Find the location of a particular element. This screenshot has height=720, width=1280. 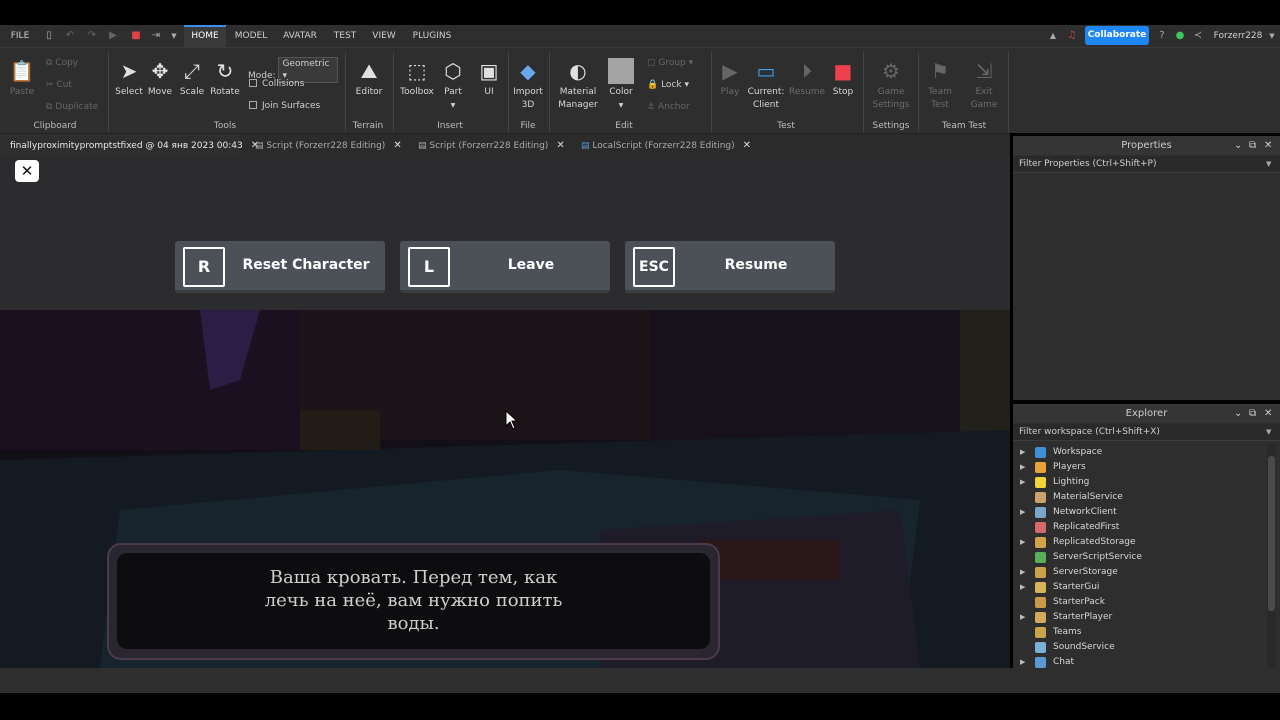

explorer-item: ▶ Lighting is located at coordinates (1138, 482).